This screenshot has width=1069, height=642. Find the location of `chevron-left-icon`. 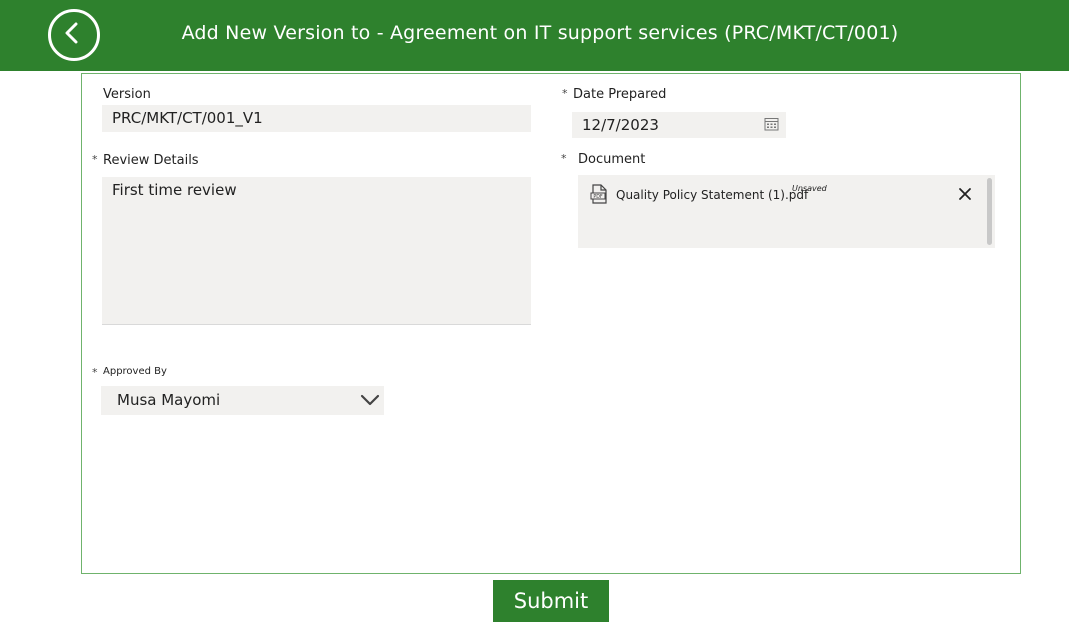

chevron-left-icon is located at coordinates (71, 33).